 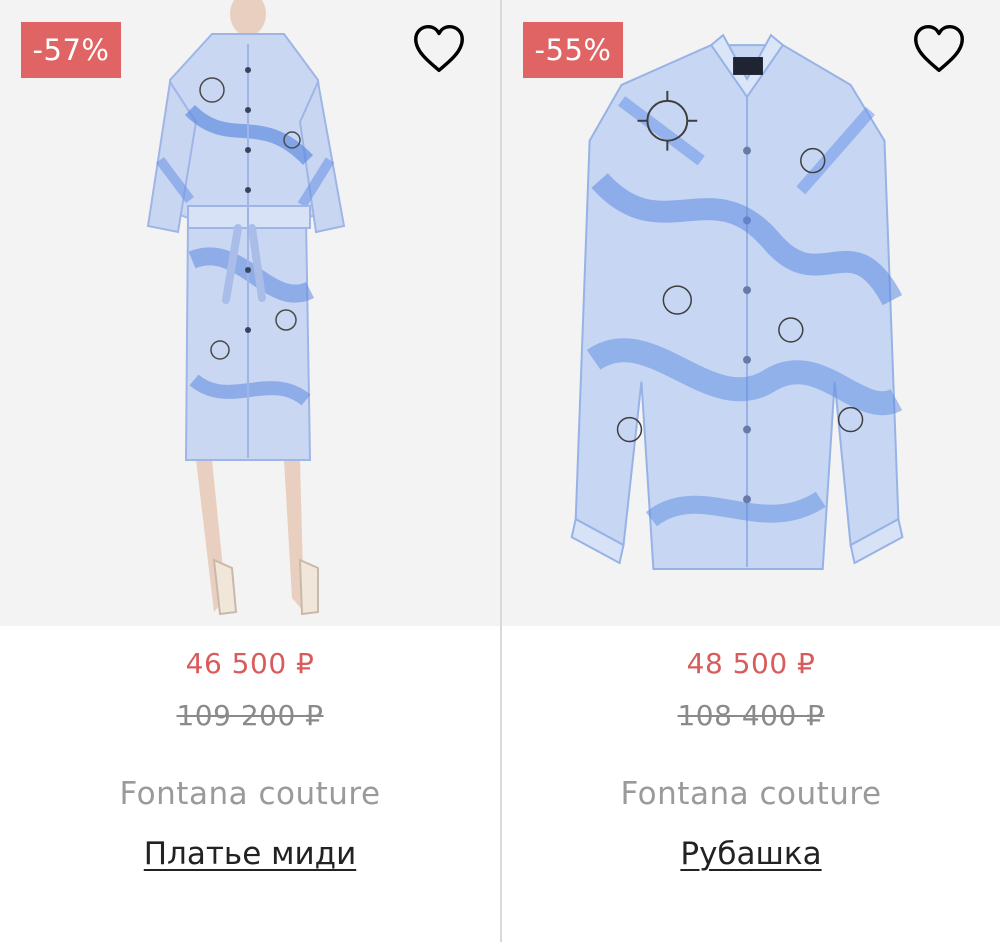 What do you see at coordinates (751, 663) in the screenshot?
I see `sale-price: 48 500 ₽` at bounding box center [751, 663].